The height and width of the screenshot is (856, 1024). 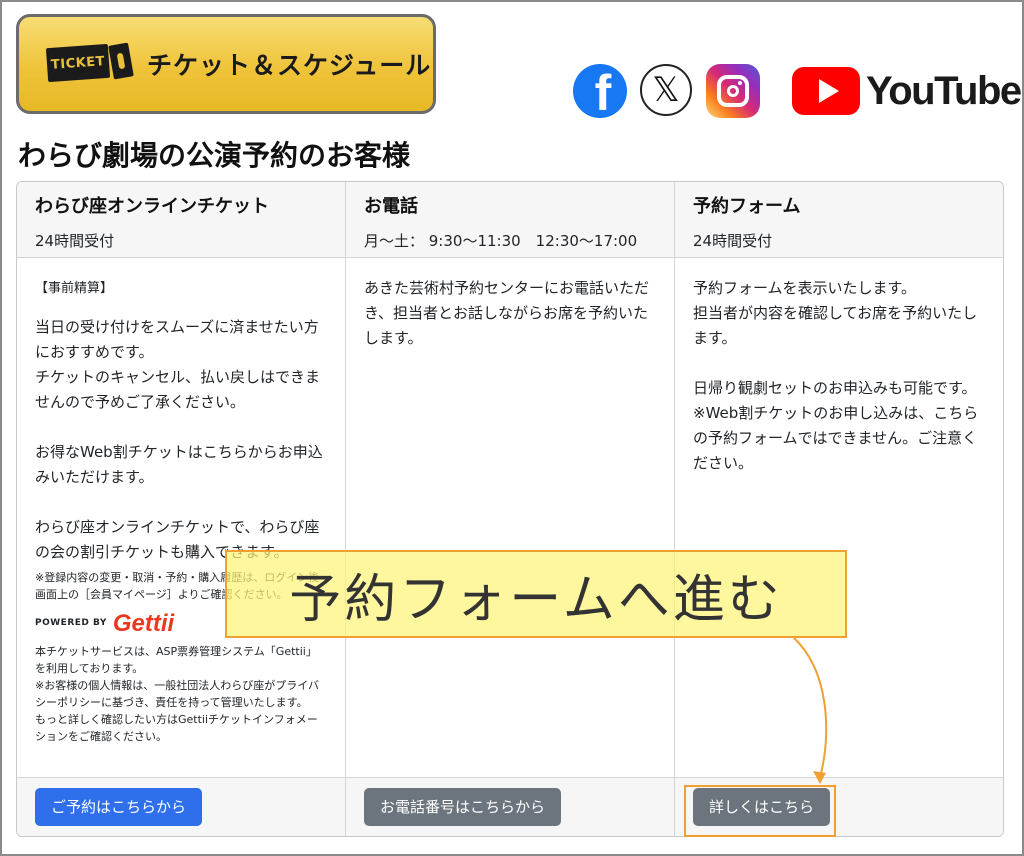 What do you see at coordinates (944, 90) in the screenshot?
I see `youtube-wordmark: YouTube` at bounding box center [944, 90].